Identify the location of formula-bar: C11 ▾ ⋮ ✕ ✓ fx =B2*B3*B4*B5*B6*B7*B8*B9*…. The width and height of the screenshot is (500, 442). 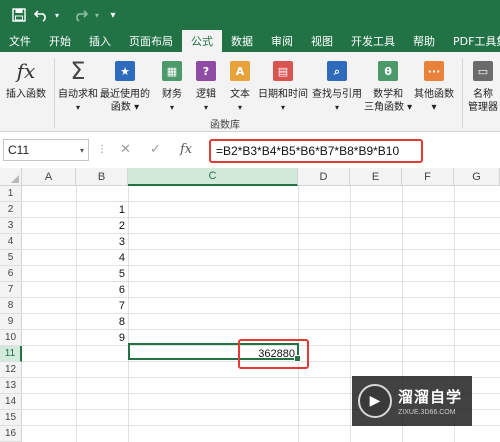
(250, 150).